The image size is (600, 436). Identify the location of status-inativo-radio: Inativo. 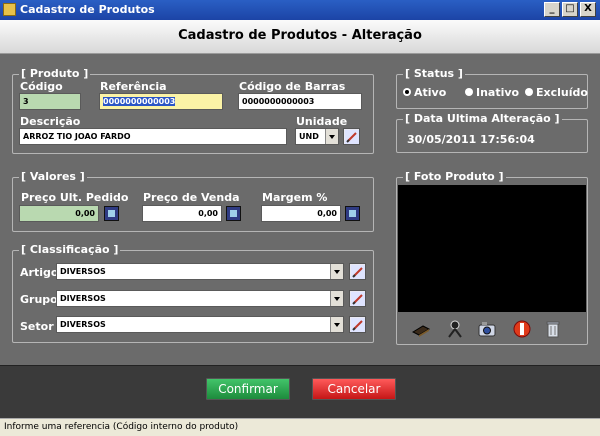
(492, 92).